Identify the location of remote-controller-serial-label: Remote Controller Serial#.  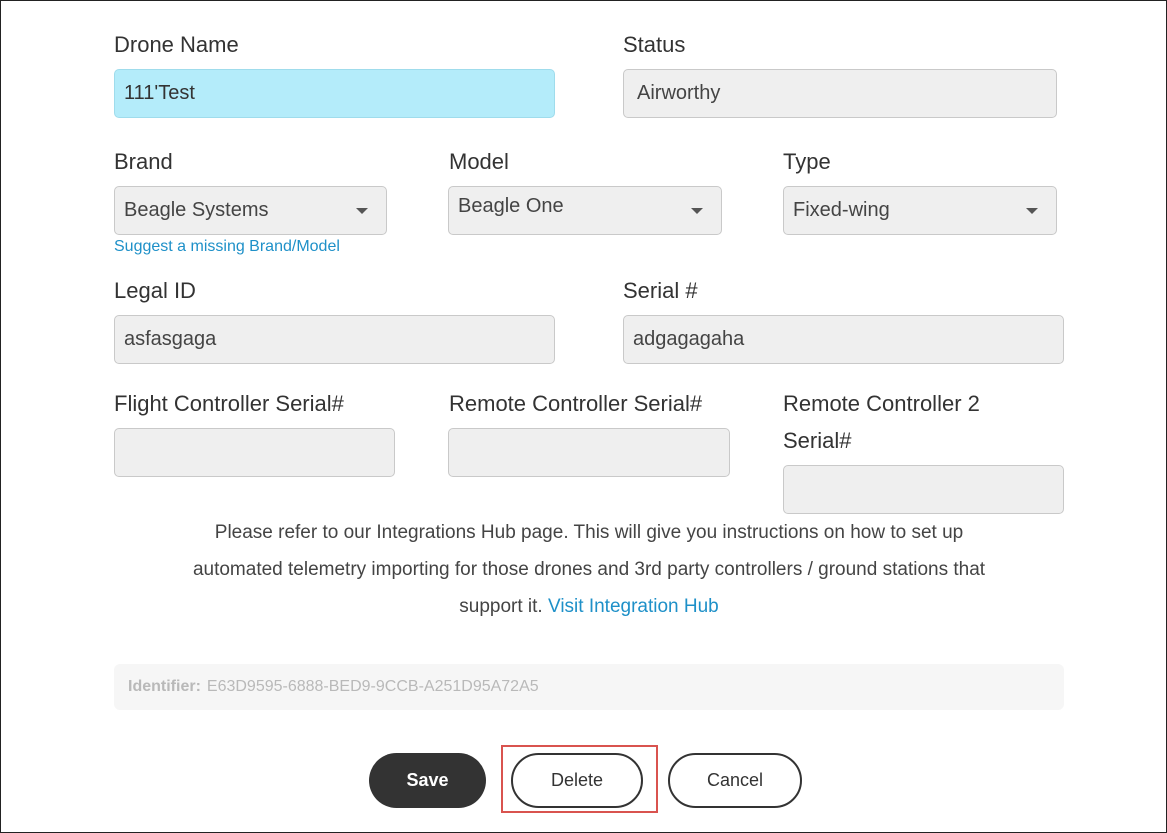
(576, 403).